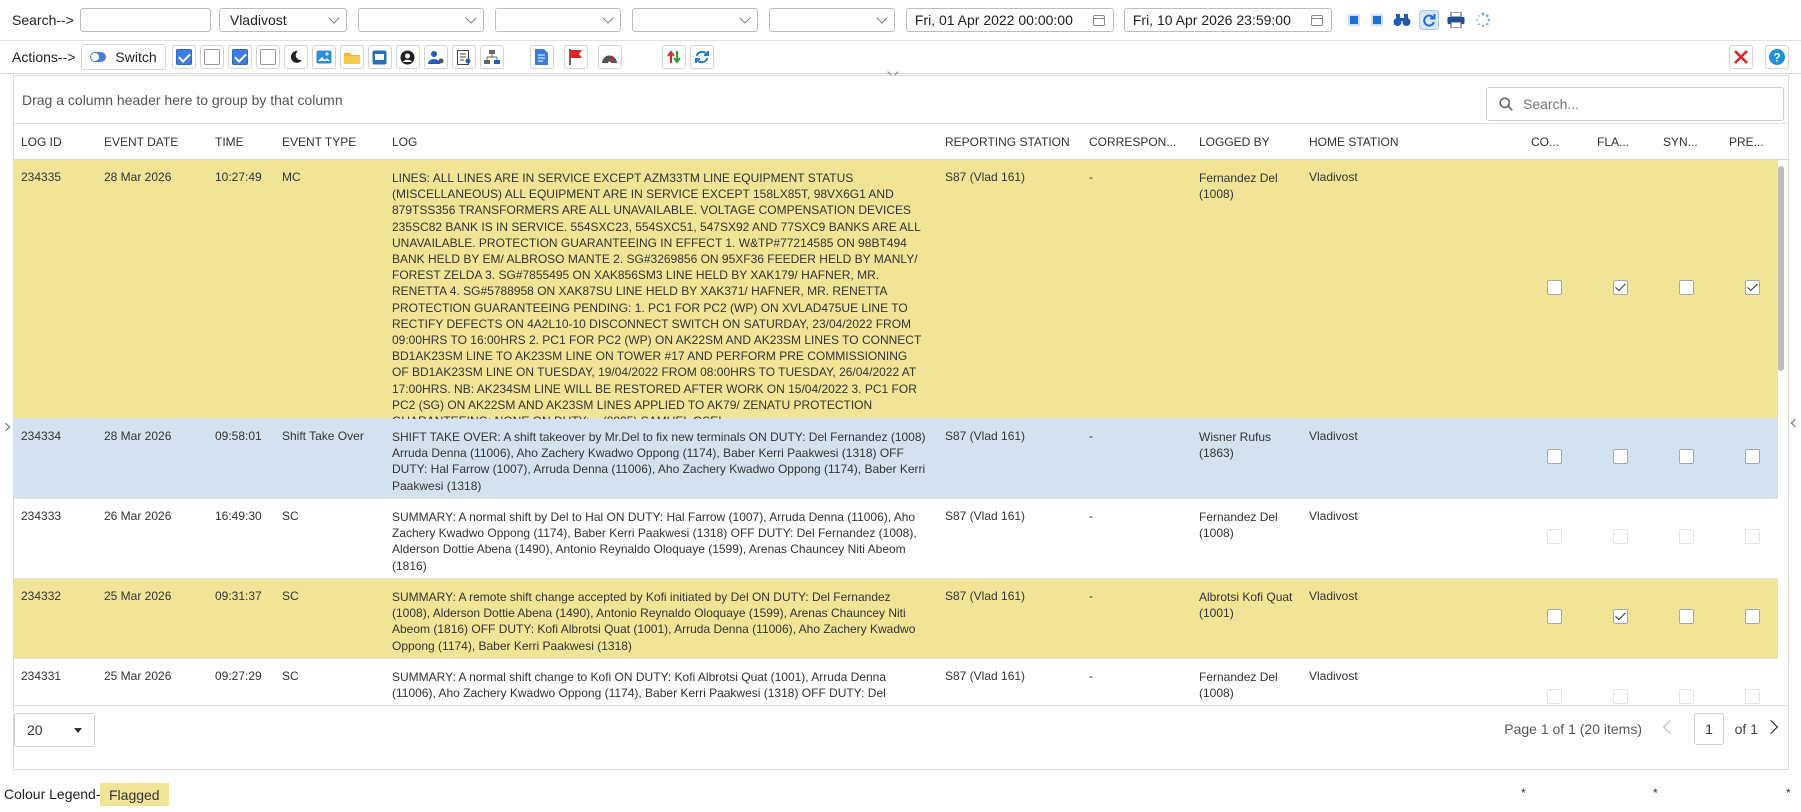 The height and width of the screenshot is (812, 1801). What do you see at coordinates (1795, 423) in the screenshot?
I see `expand-right-icon` at bounding box center [1795, 423].